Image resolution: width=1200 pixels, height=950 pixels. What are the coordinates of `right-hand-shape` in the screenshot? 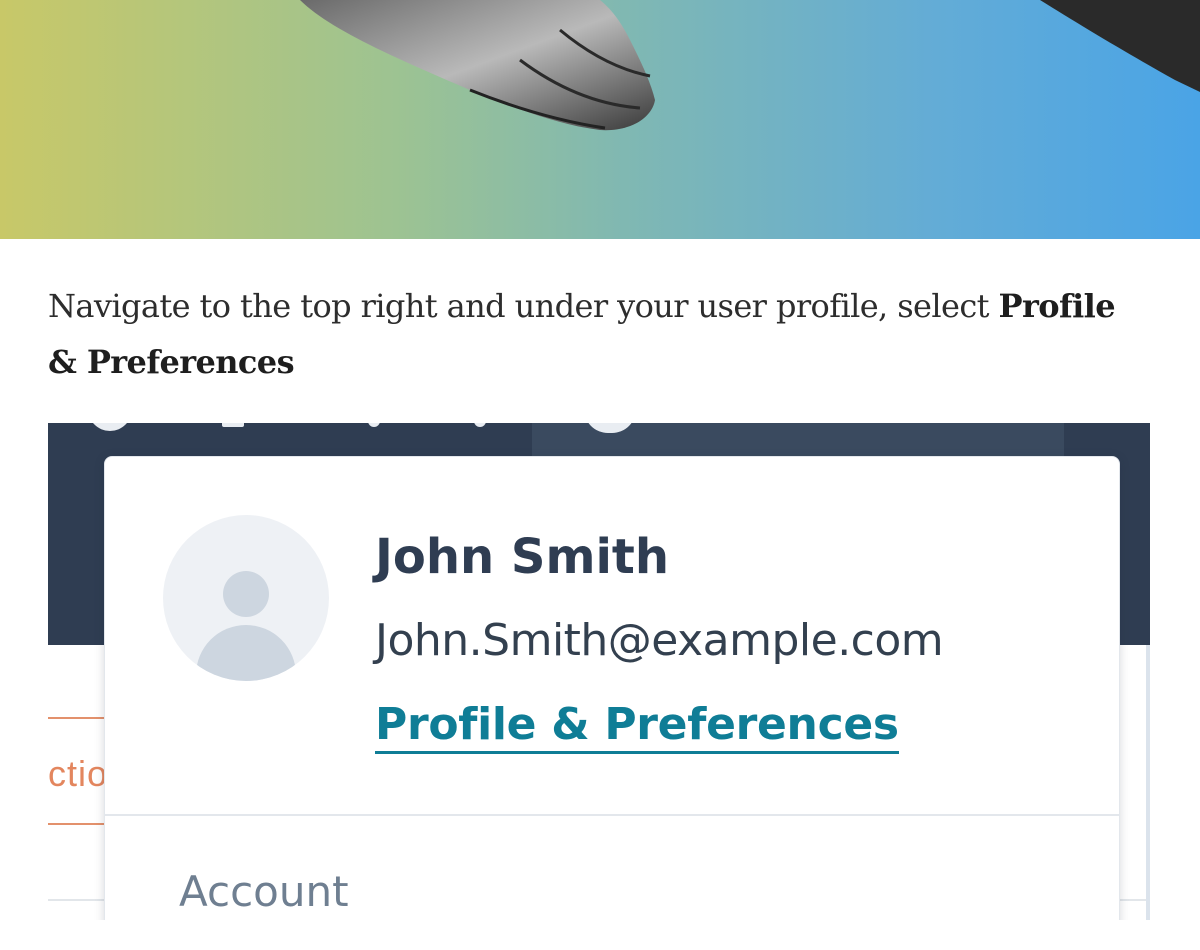 It's located at (1120, 46).